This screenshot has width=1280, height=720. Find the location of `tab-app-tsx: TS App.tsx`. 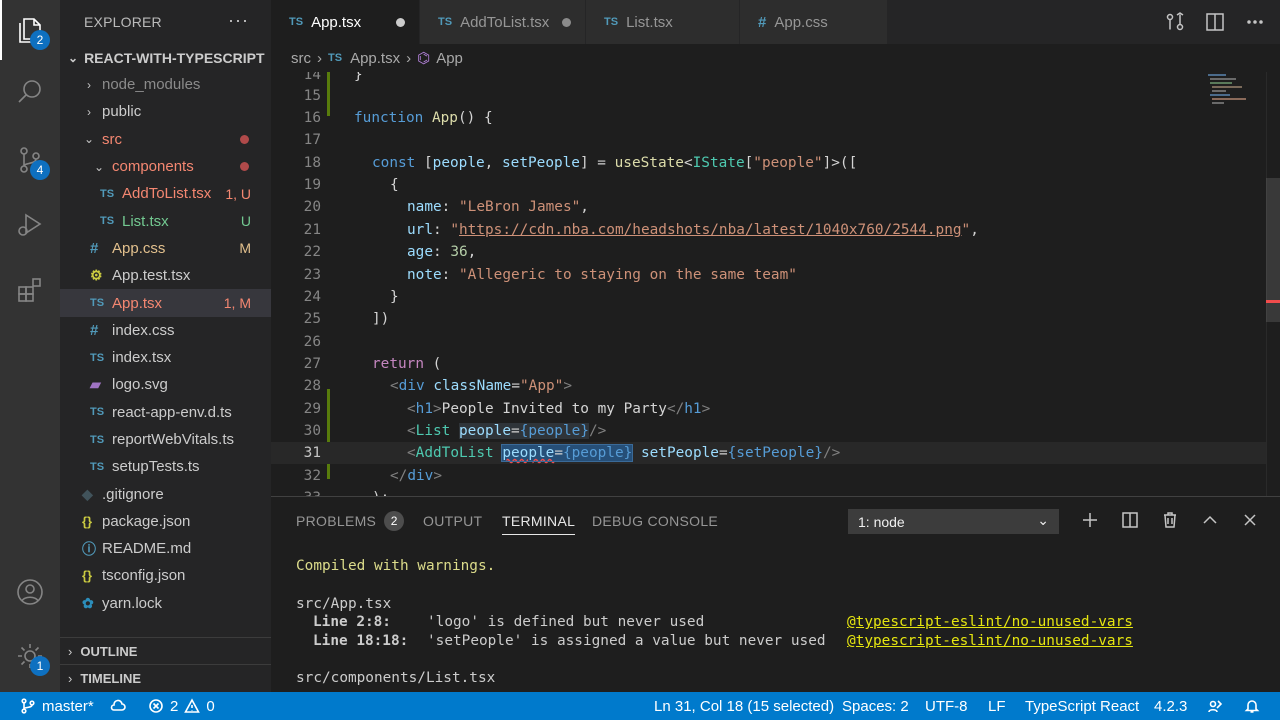

tab-app-tsx: TS App.tsx is located at coordinates (345, 22).